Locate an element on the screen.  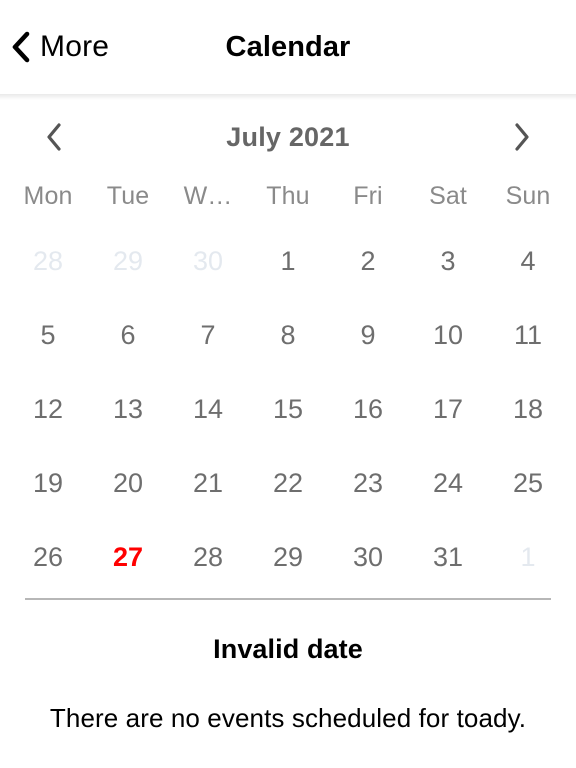
date-cell: 6 is located at coordinates (128, 335).